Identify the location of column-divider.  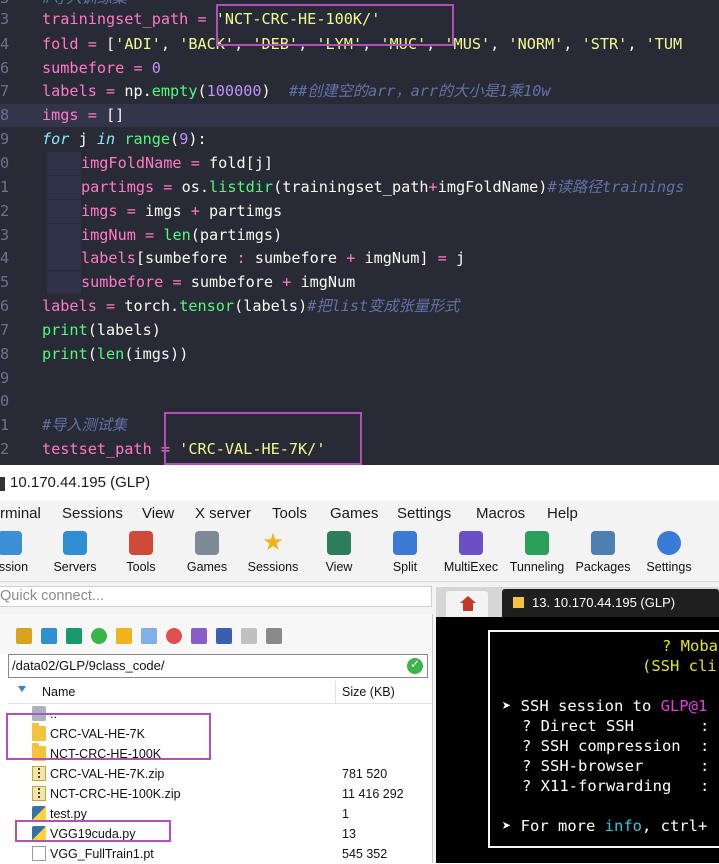
(335, 692).